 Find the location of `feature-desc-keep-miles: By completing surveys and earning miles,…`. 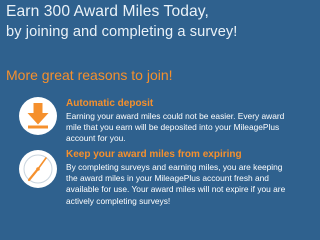

feature-desc-keep-miles: By completing surveys and earning miles,… is located at coordinates (176, 184).